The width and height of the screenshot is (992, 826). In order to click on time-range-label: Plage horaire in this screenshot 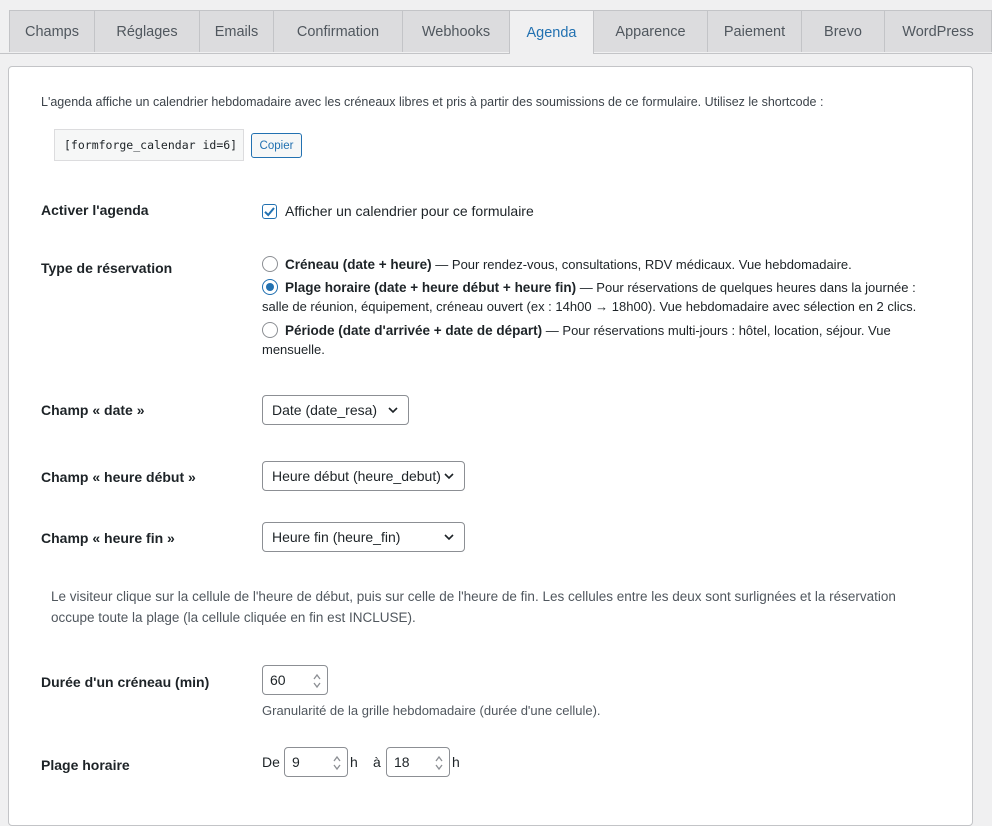, I will do `click(85, 765)`.